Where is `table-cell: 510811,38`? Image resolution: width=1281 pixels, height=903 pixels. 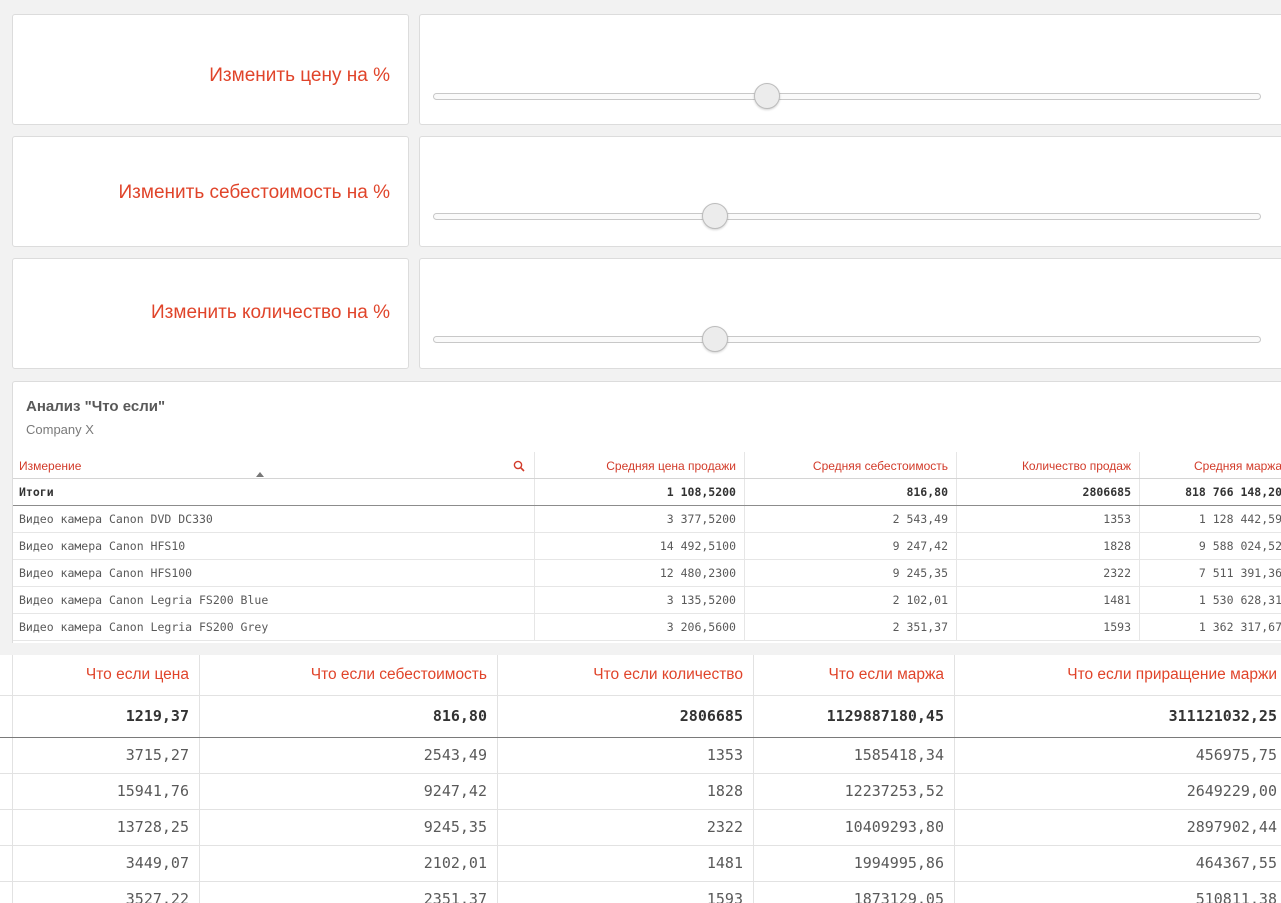 table-cell: 510811,38 is located at coordinates (1236, 896).